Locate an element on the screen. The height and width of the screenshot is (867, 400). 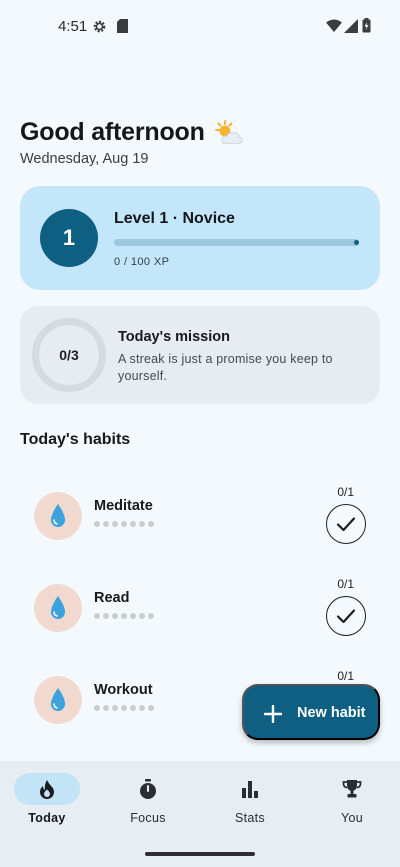
settings-gear-icon is located at coordinates (99, 26).